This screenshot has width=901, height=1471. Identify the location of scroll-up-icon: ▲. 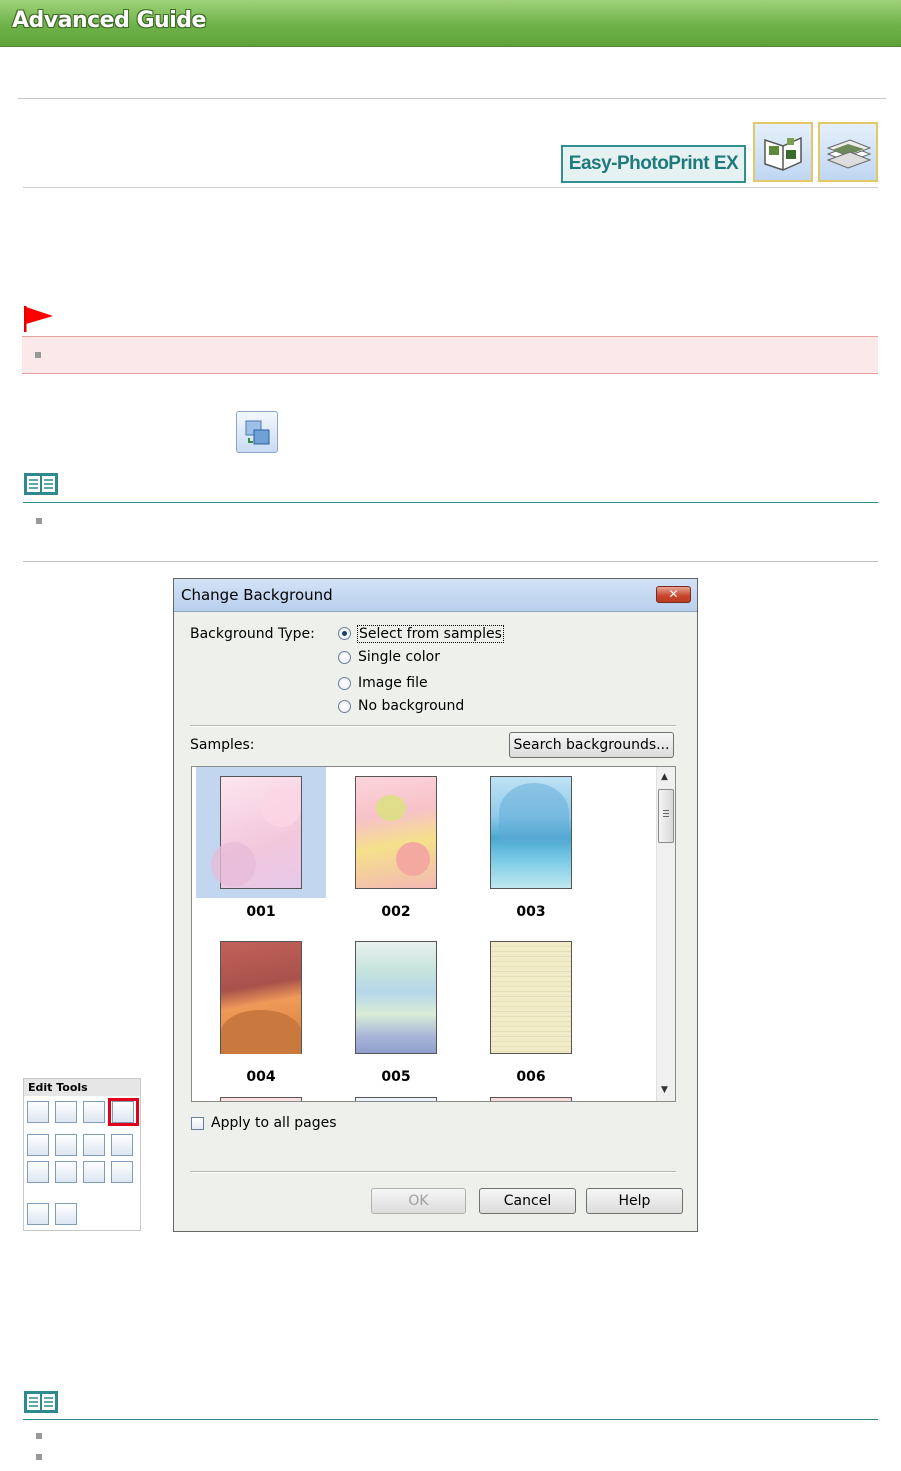
(664, 777).